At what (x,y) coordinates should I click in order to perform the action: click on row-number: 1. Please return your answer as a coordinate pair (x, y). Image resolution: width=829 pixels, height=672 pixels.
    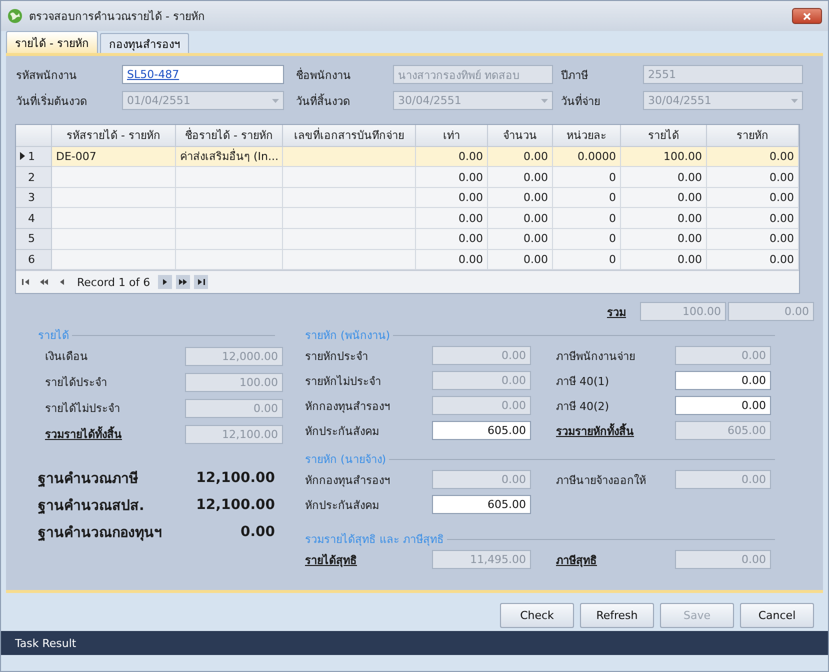
    Looking at the image, I should click on (31, 156).